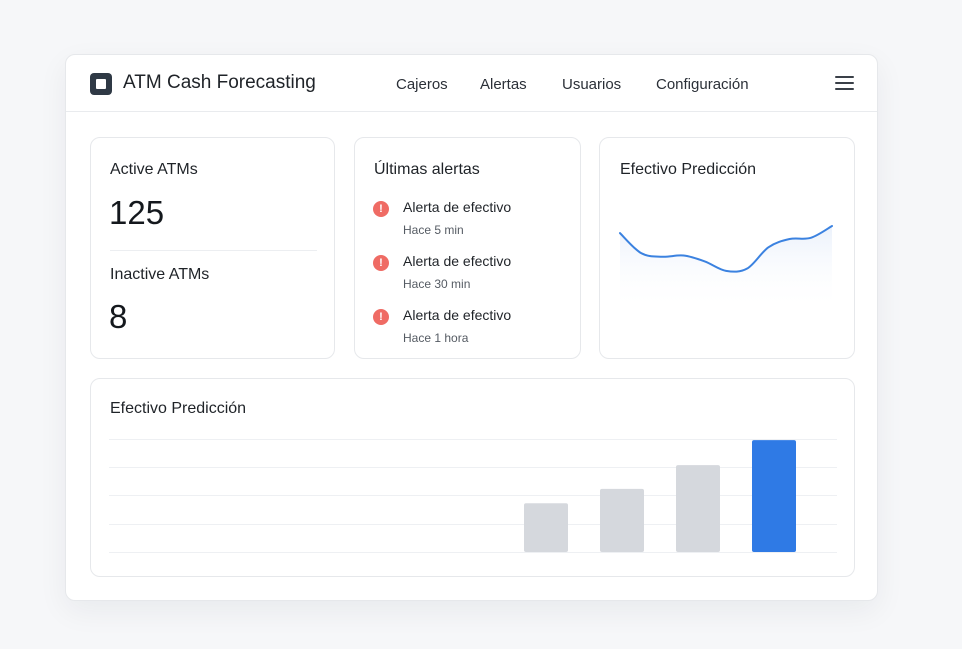 The width and height of the screenshot is (962, 649). I want to click on nav-link-usuarios: Usuarios, so click(591, 84).